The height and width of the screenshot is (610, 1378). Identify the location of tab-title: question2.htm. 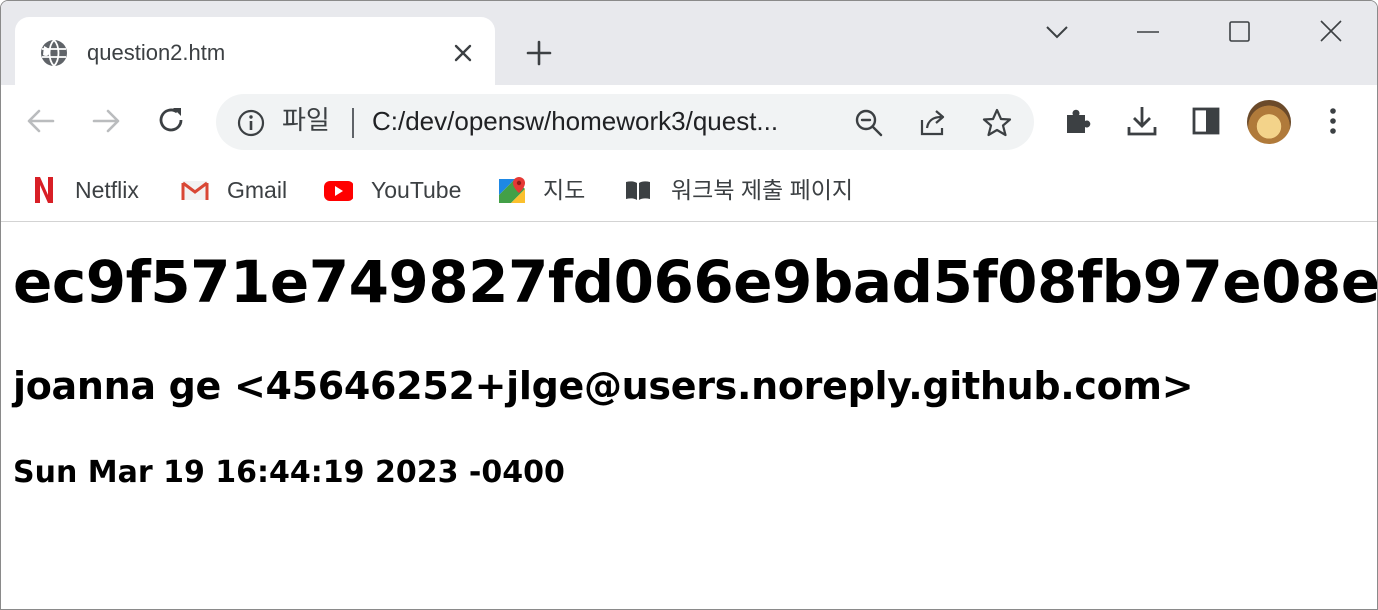
(156, 52).